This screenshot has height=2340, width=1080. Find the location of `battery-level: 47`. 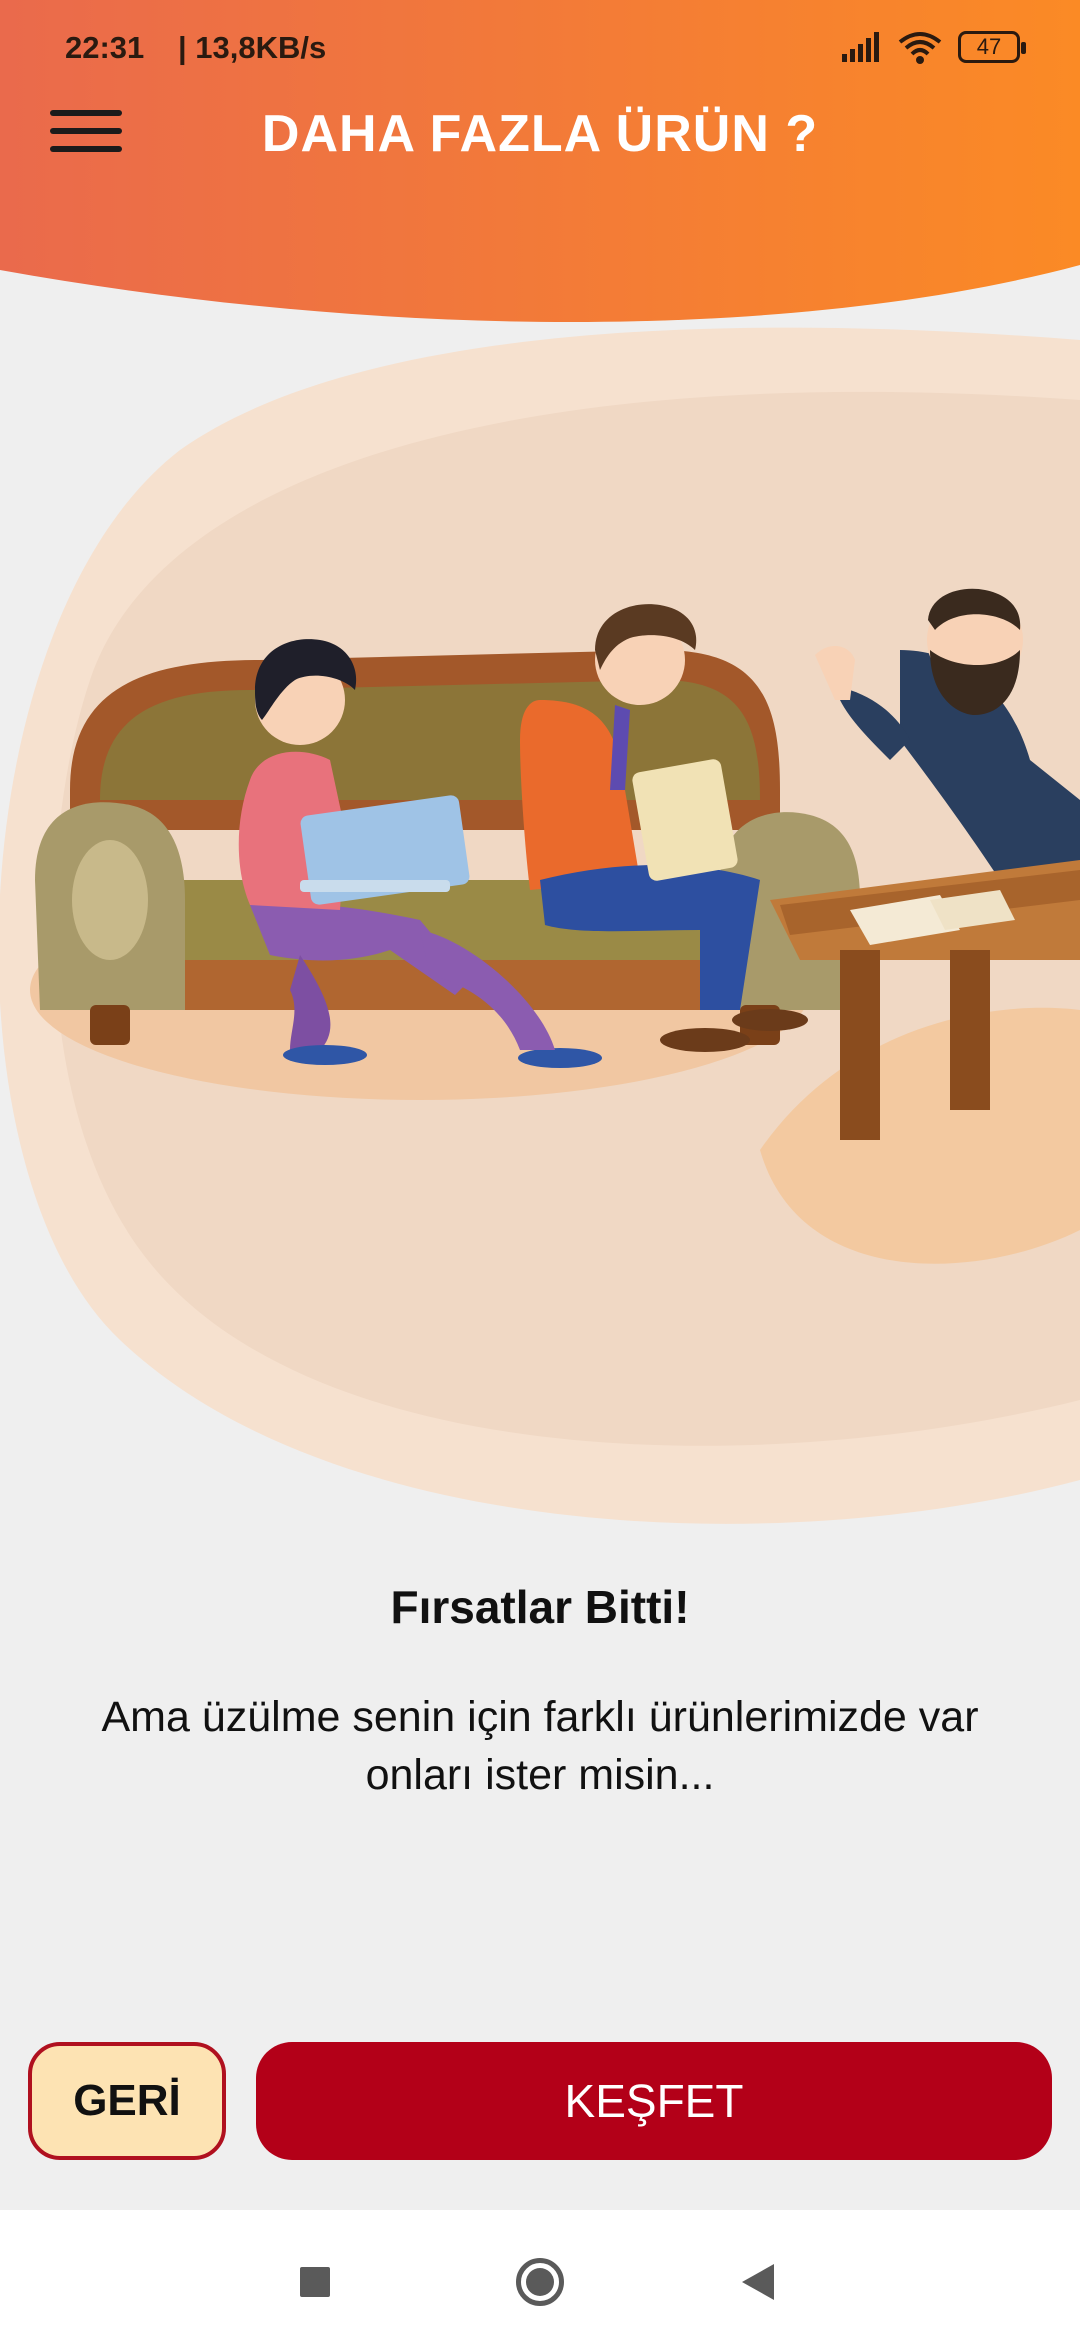

battery-level: 47 is located at coordinates (989, 46).